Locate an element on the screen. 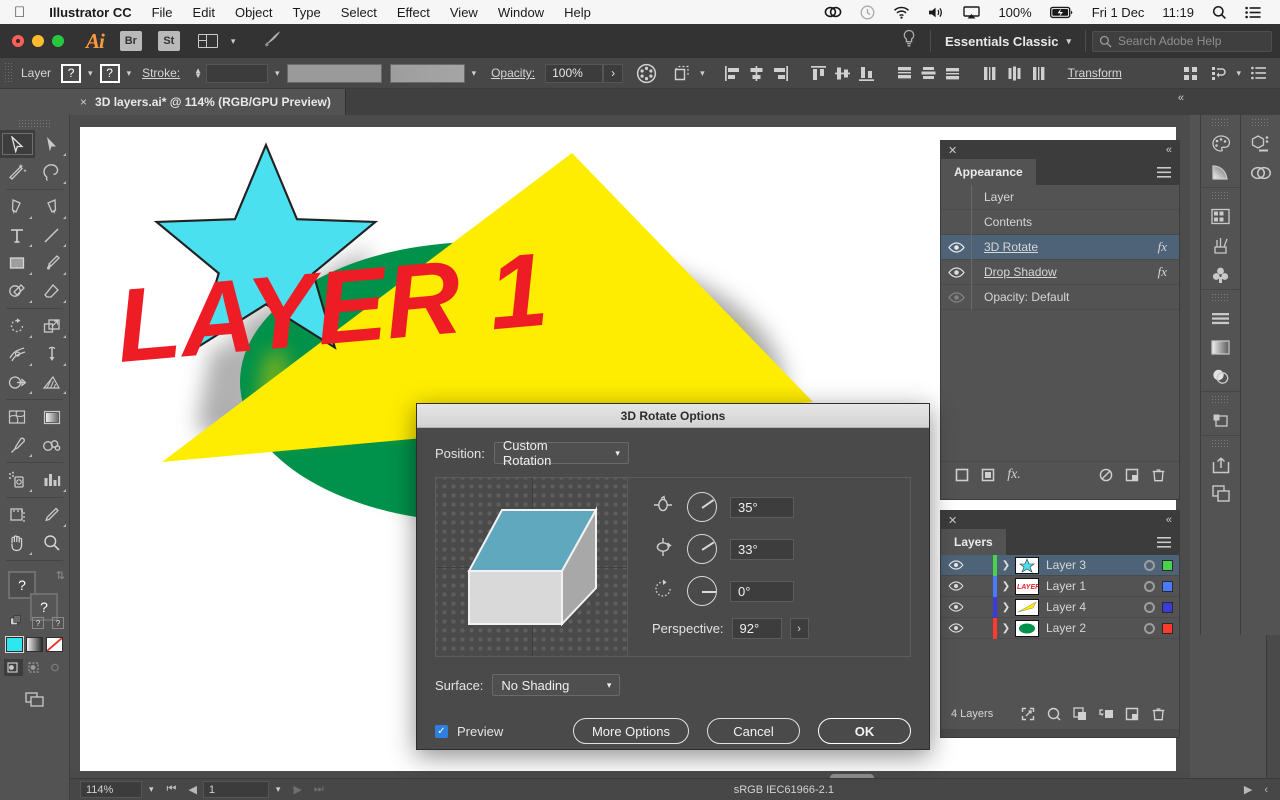 This screenshot has height=800, width=1280. zoom-level-input: 114% is located at coordinates (111, 789).